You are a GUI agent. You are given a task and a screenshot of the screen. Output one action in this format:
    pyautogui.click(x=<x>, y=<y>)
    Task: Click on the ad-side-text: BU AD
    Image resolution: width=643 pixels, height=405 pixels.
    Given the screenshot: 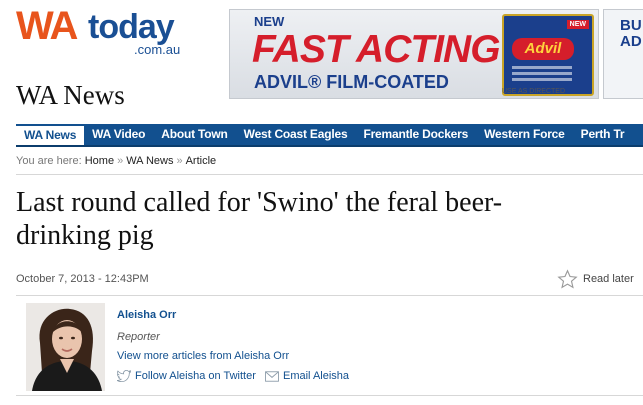 What is the action you would take?
    pyautogui.click(x=631, y=33)
    